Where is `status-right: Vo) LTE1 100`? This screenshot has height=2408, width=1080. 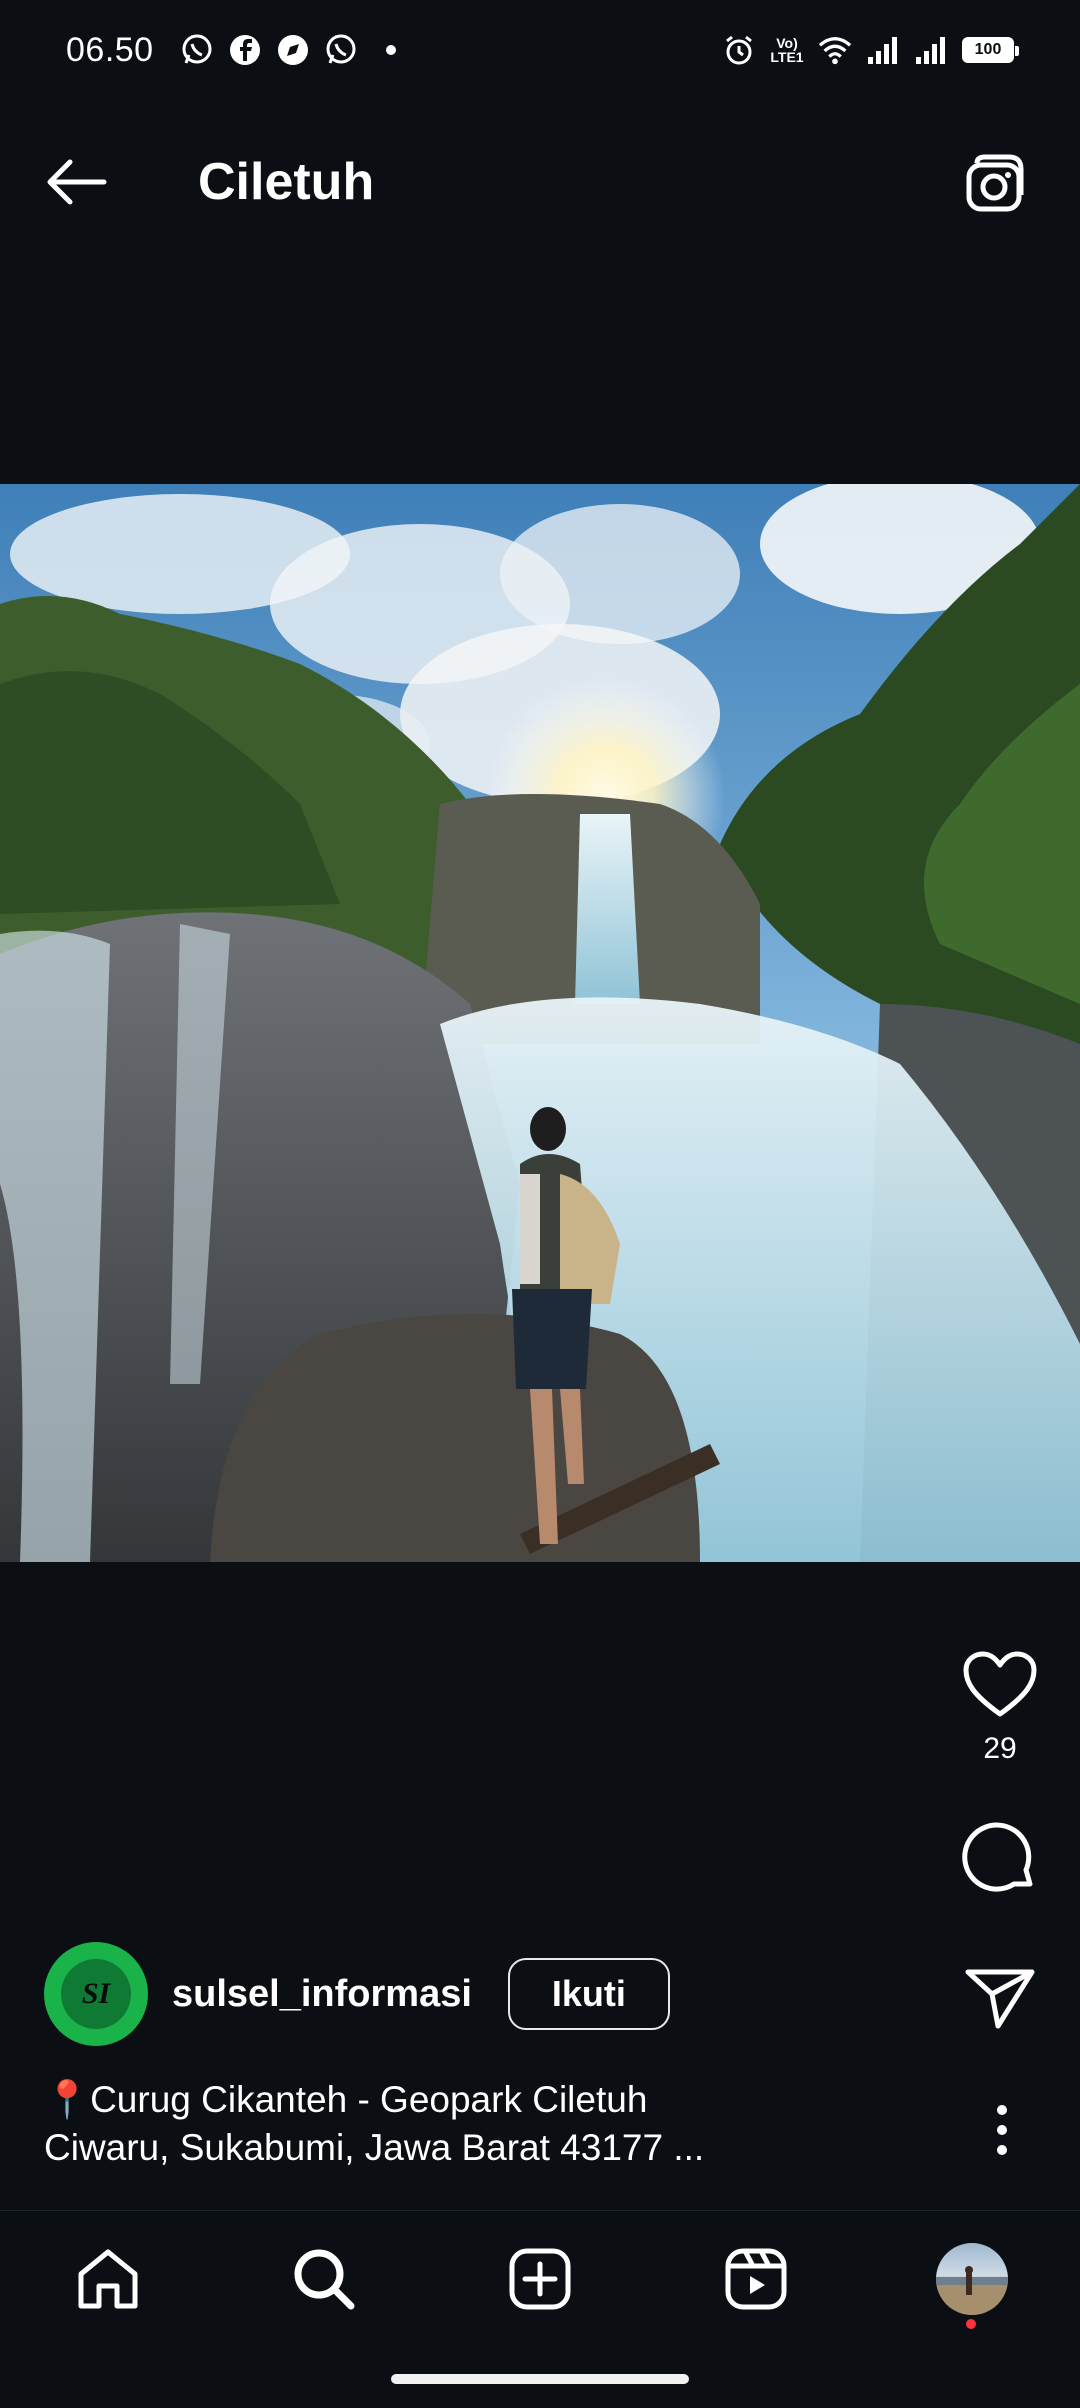 status-right: Vo) LTE1 100 is located at coordinates (870, 50).